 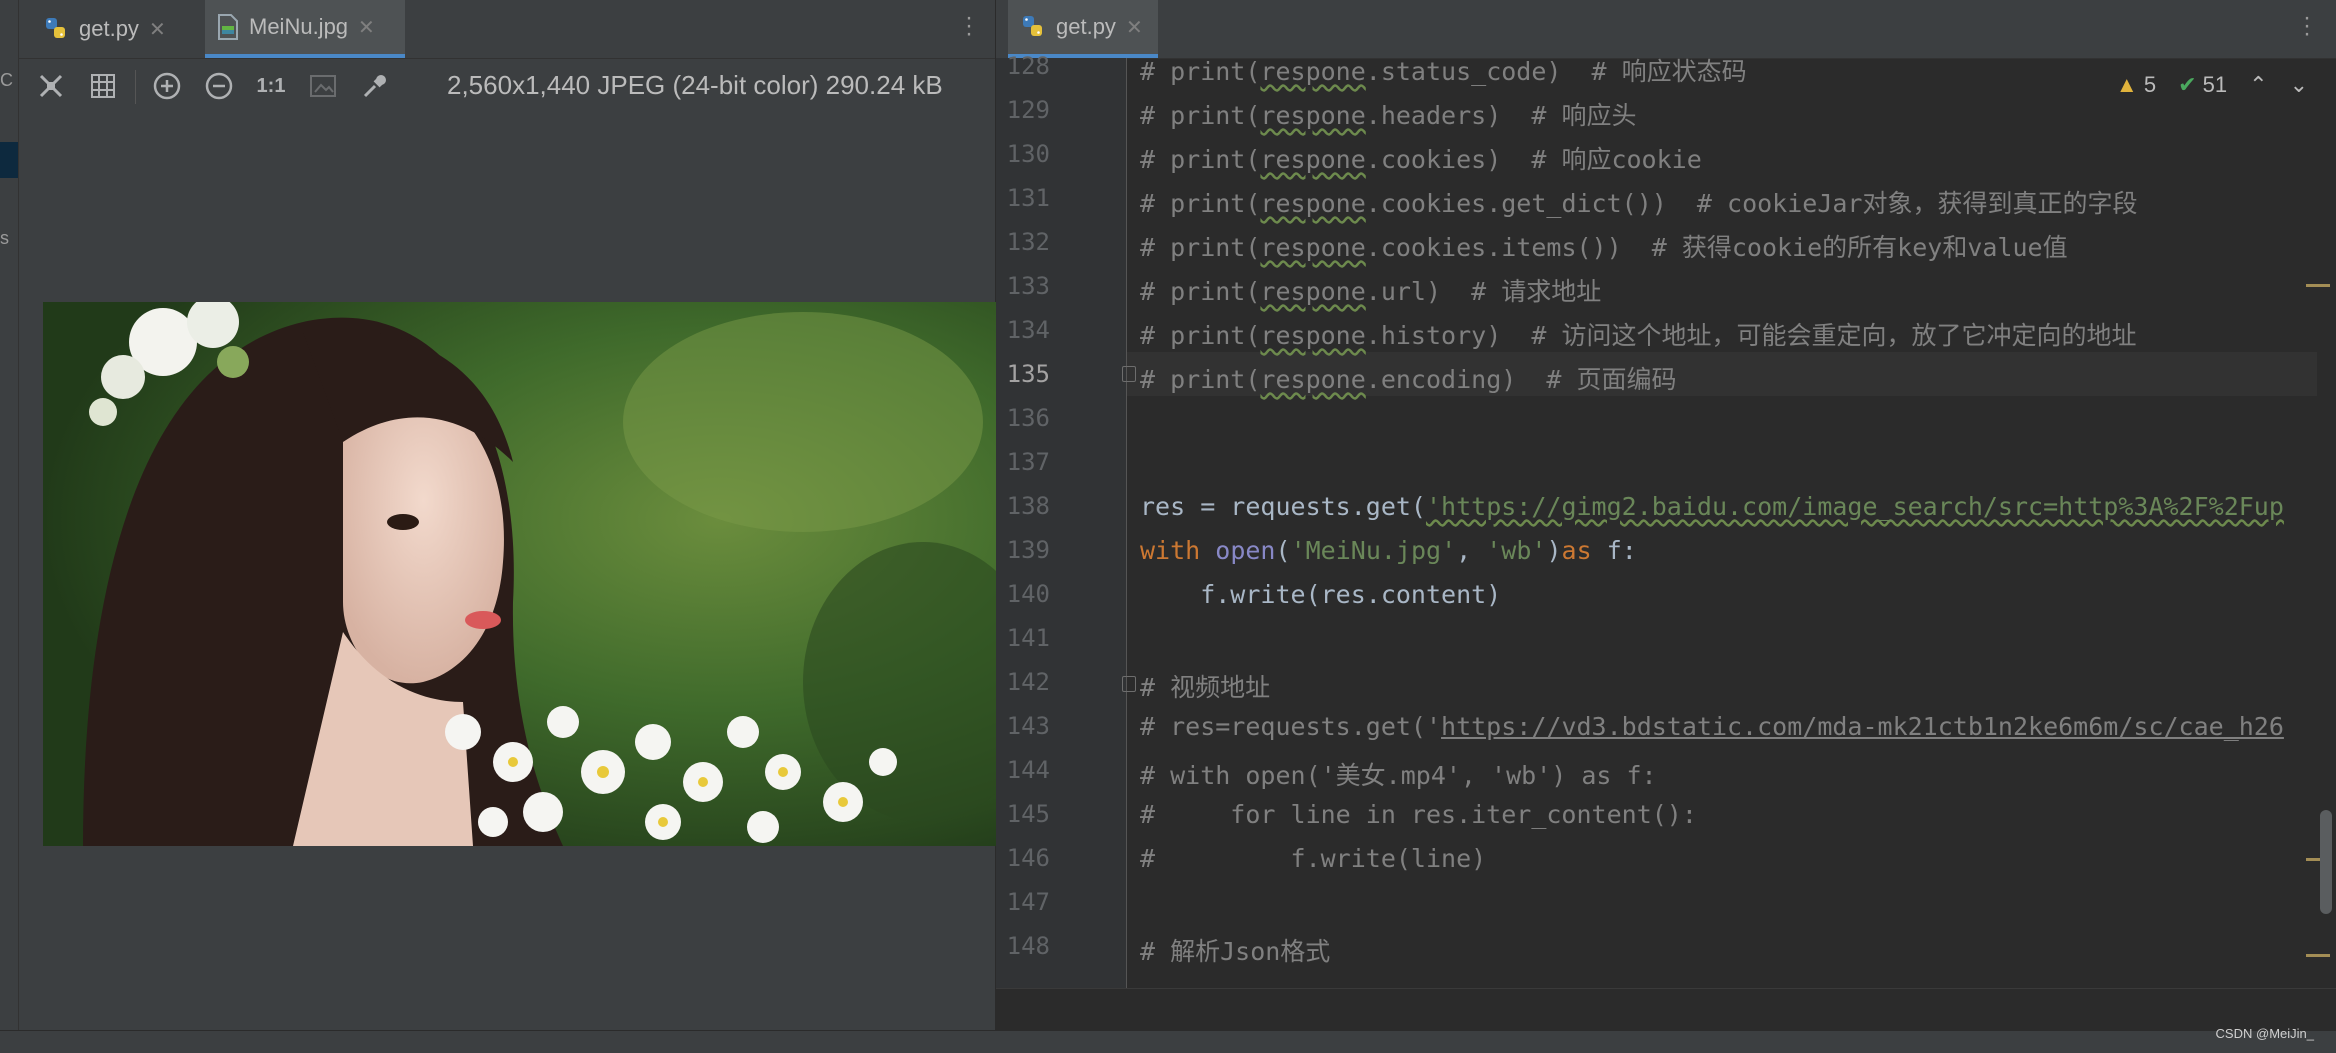 What do you see at coordinates (1028, 462) in the screenshot?
I see `line-number: 137` at bounding box center [1028, 462].